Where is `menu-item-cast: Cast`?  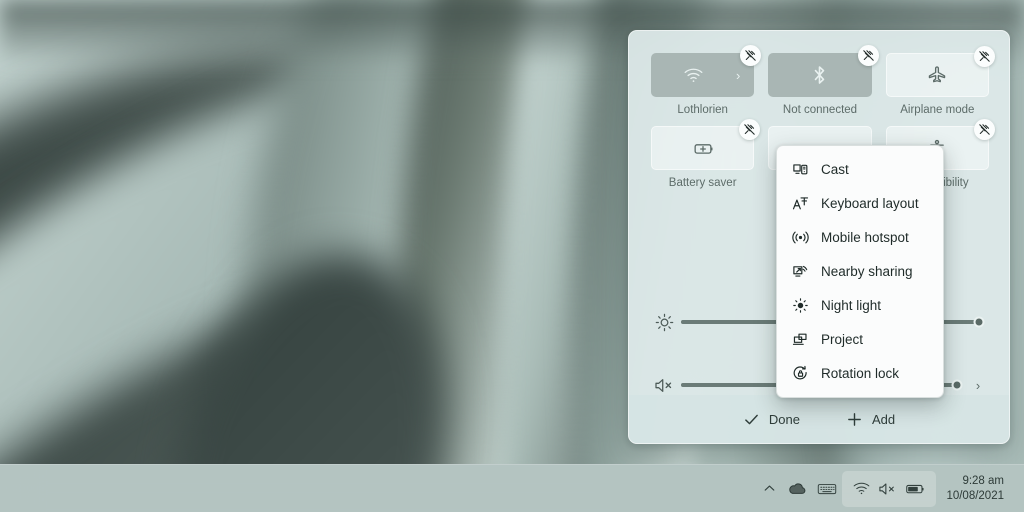
menu-item-cast: Cast is located at coordinates (860, 169).